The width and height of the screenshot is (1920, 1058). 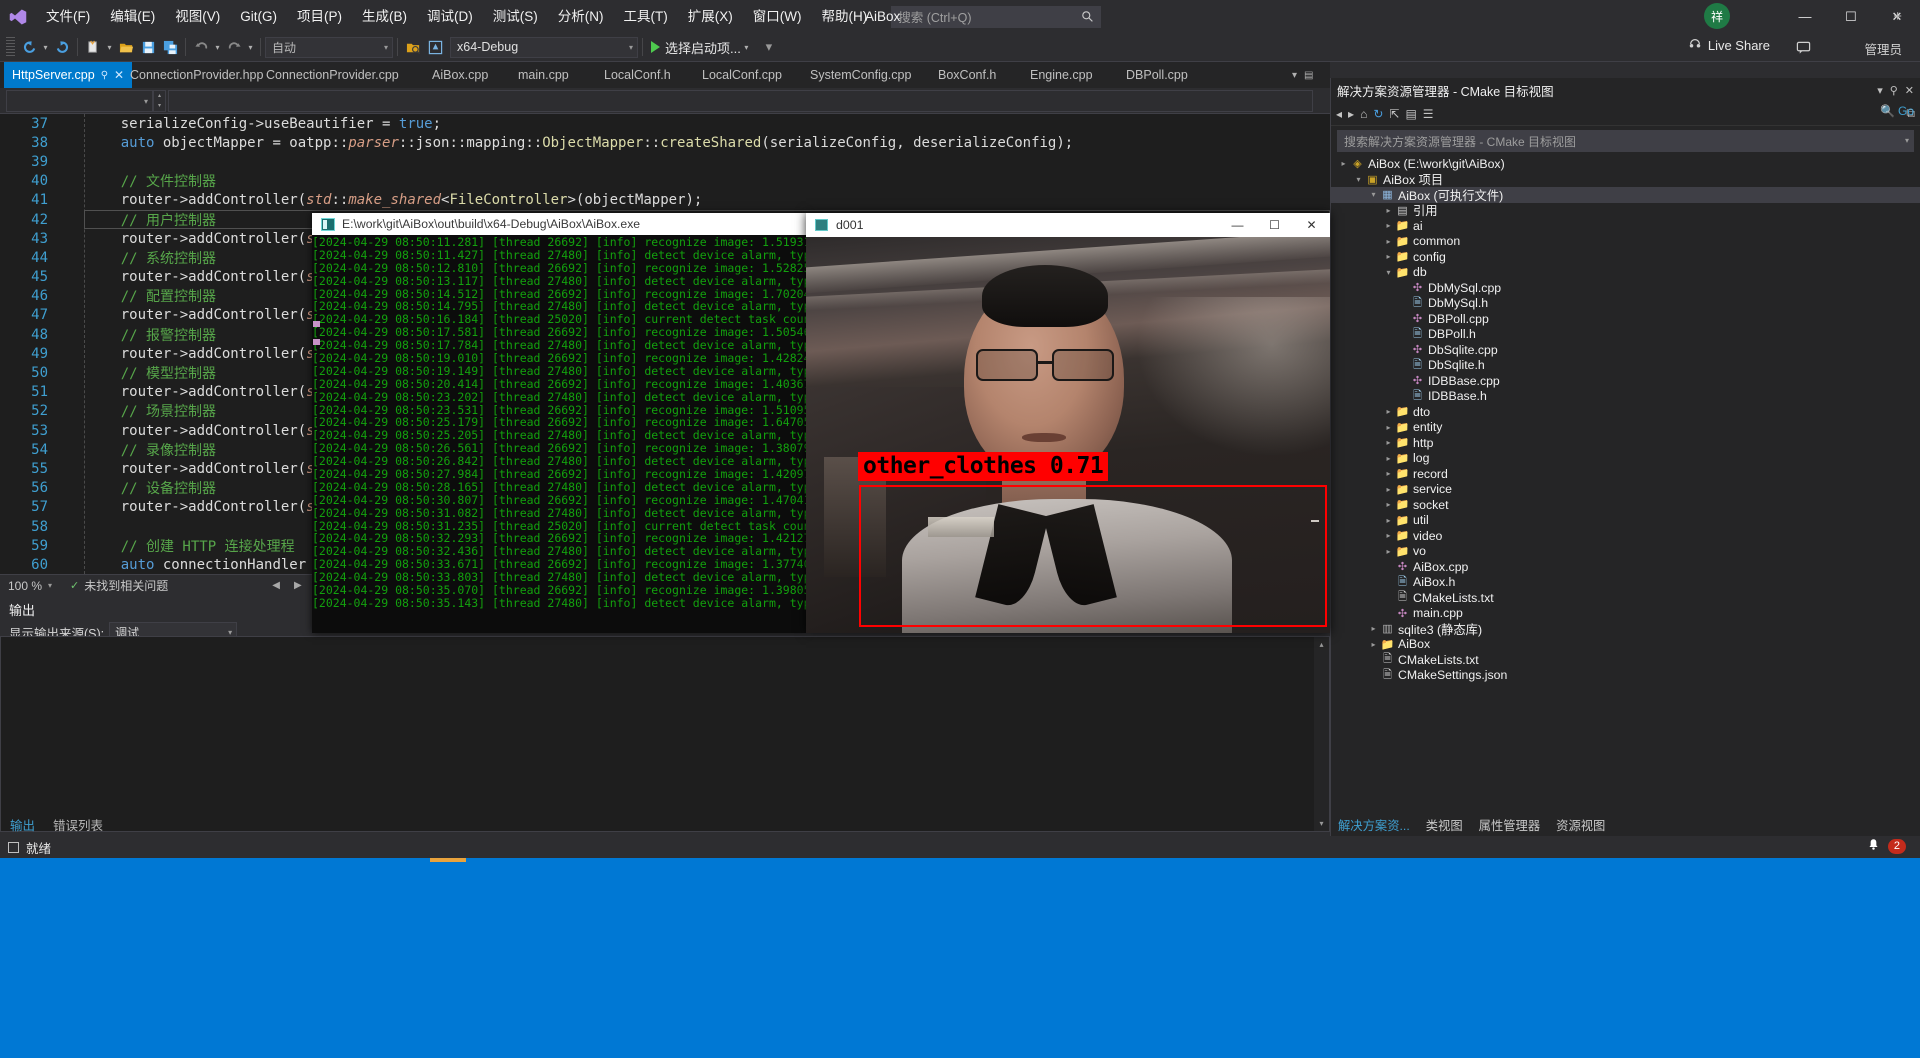 I want to click on tree-node-7: ▾ 📁 db, so click(x=1625, y=273).